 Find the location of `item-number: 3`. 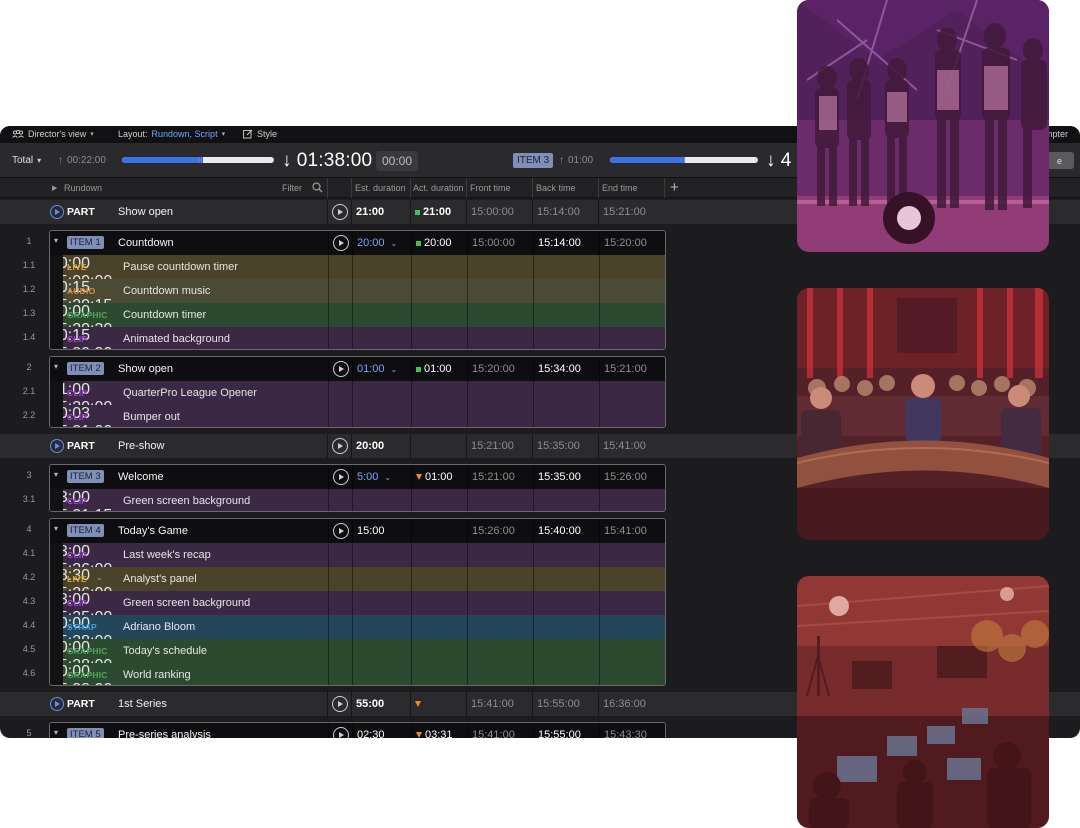

item-number: 3 is located at coordinates (29, 475).